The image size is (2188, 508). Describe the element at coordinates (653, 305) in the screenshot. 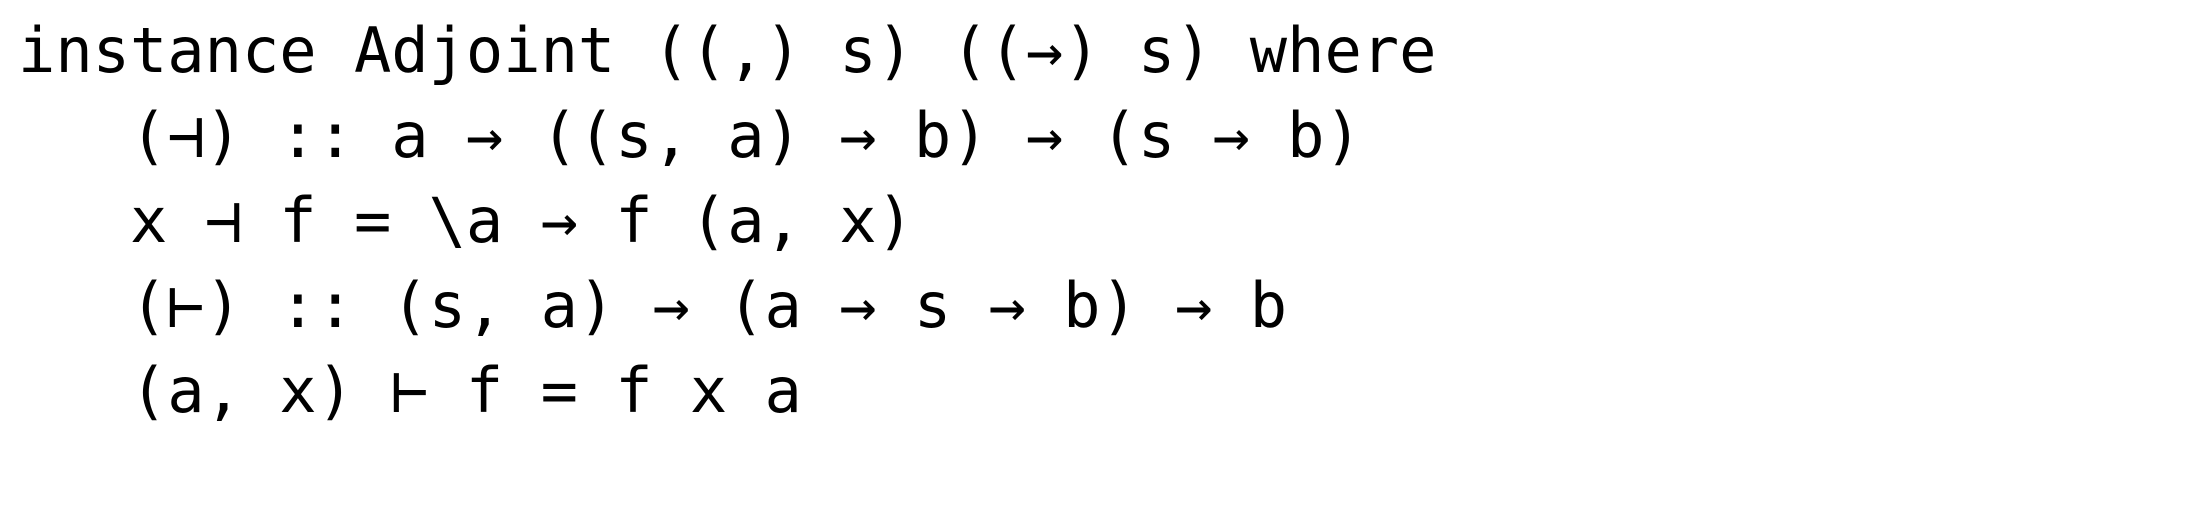

I see `code-line: (⊢) :: (s, a) → (a → s → b) → b` at that location.